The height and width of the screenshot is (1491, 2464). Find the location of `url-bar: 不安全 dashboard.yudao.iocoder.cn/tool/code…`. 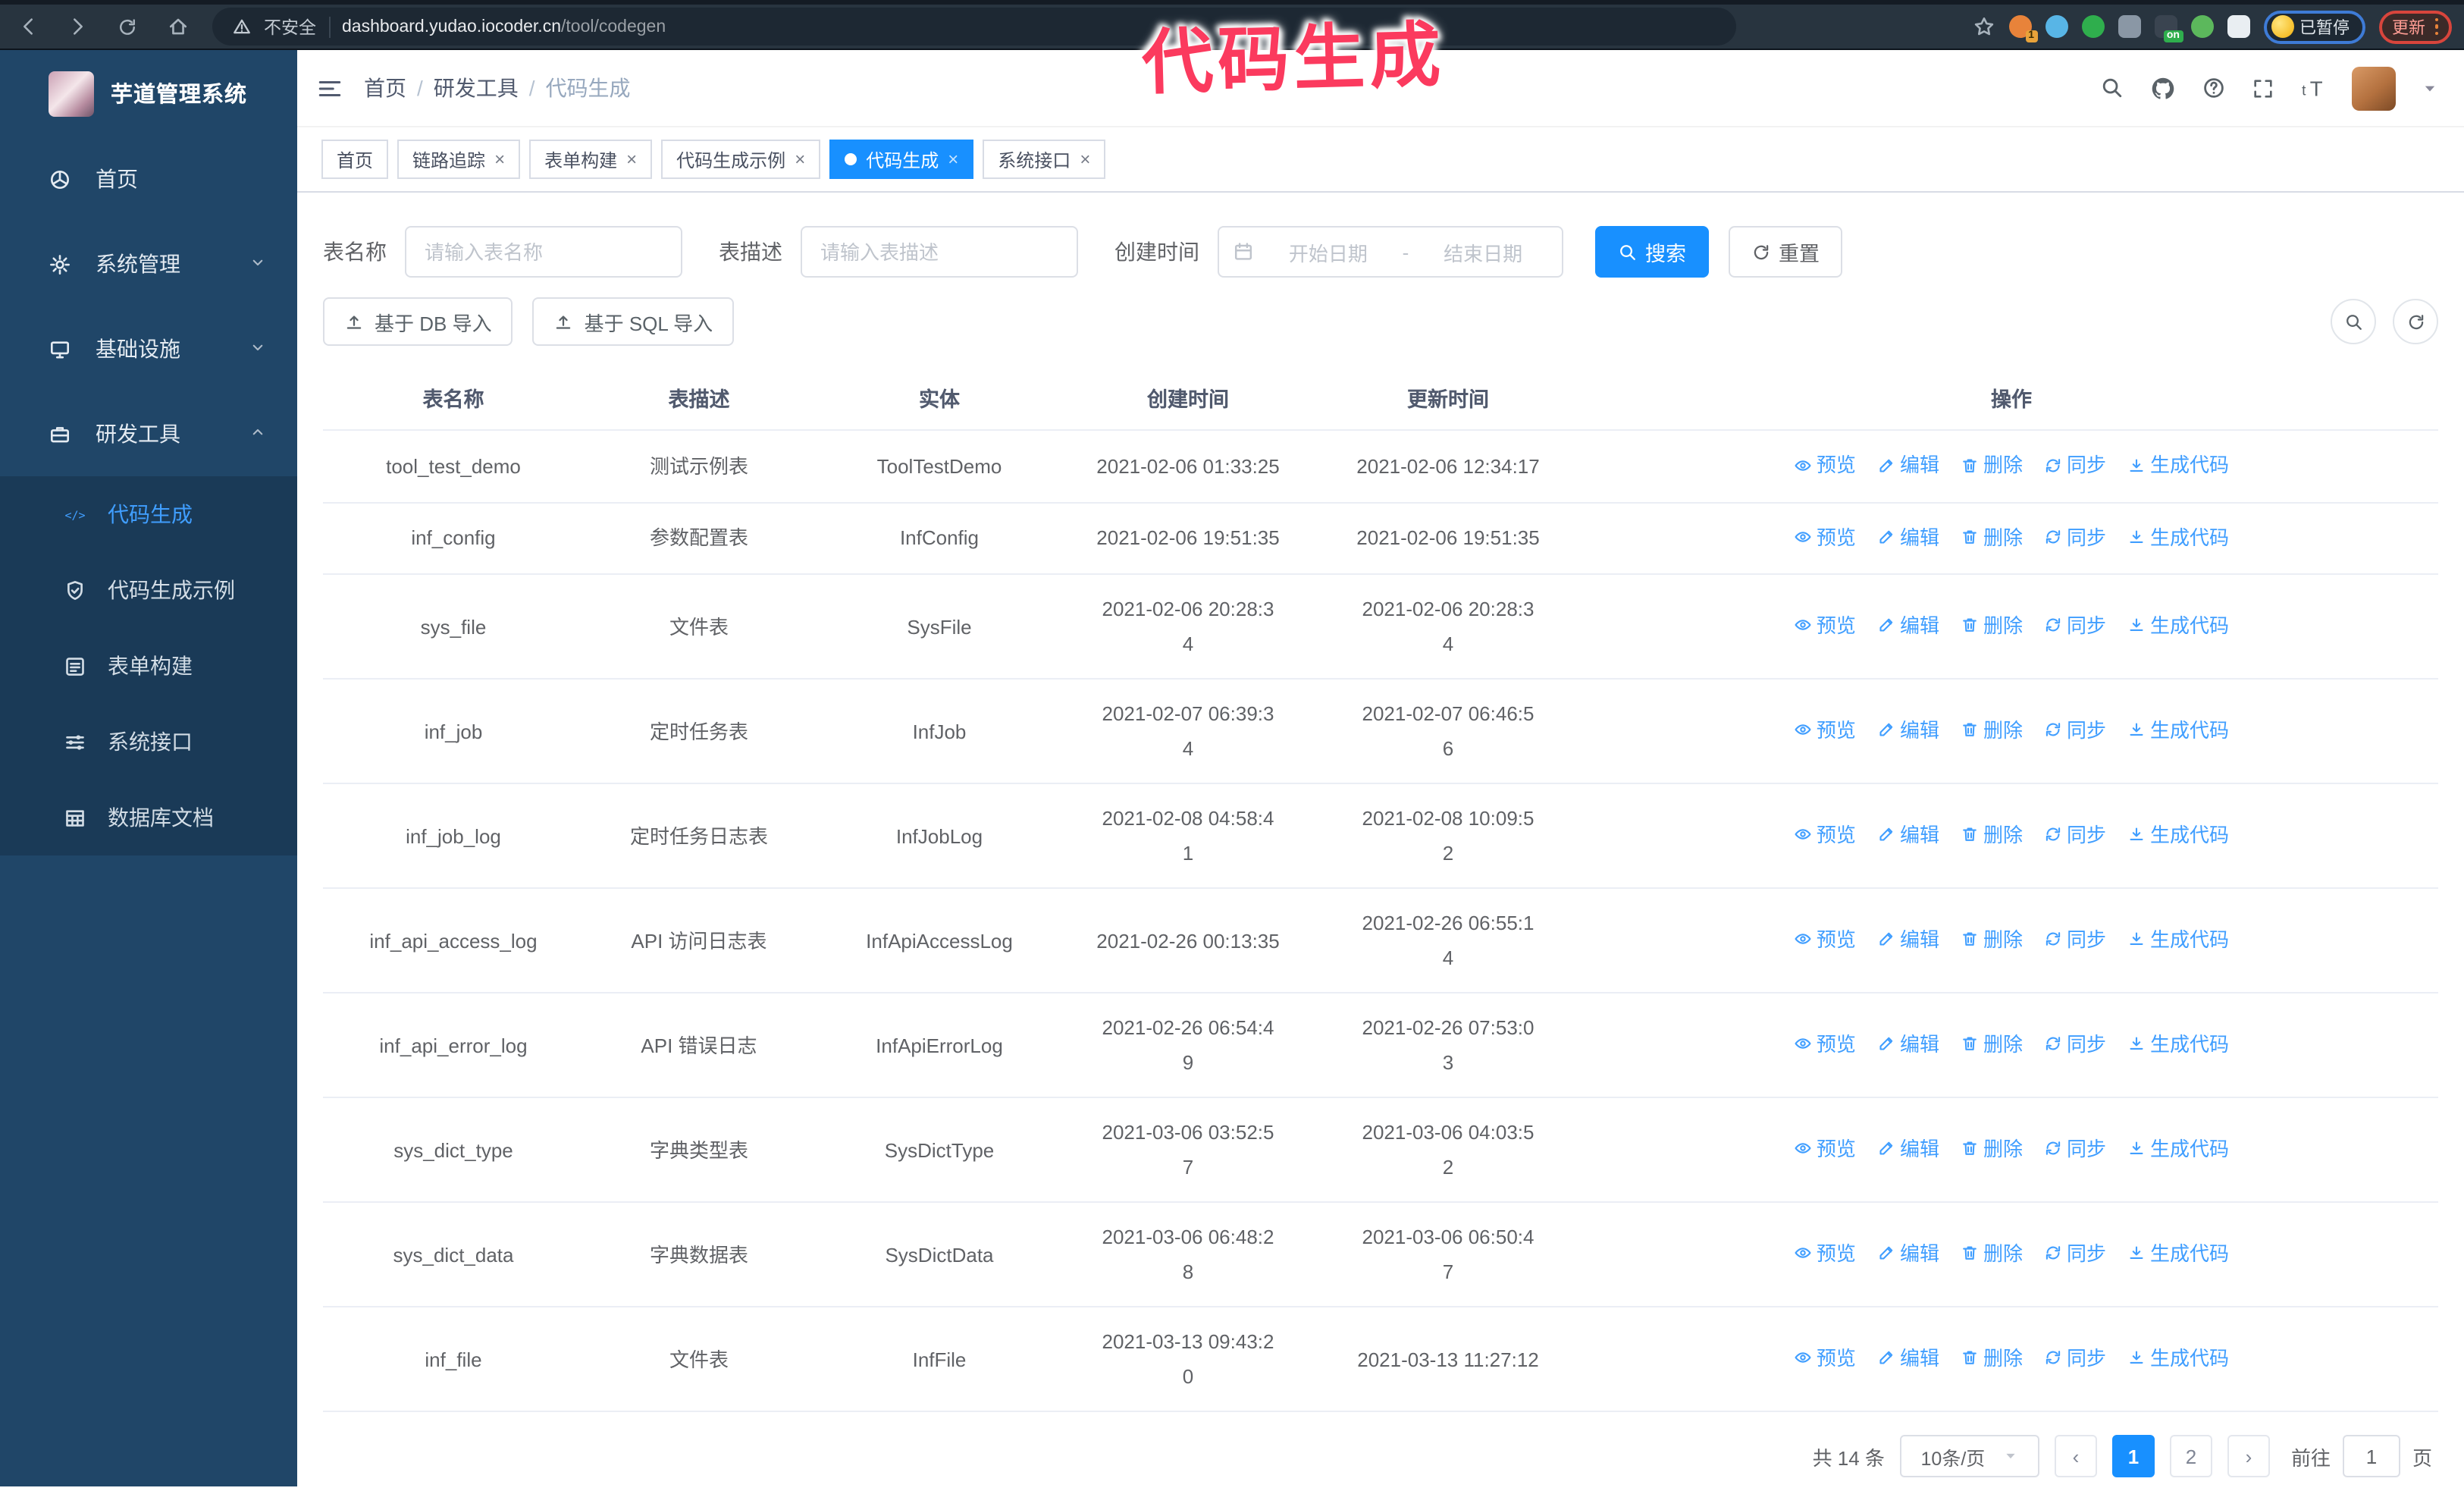

url-bar: 不安全 dashboard.yudao.iocoder.cn/tool/code… is located at coordinates (974, 27).